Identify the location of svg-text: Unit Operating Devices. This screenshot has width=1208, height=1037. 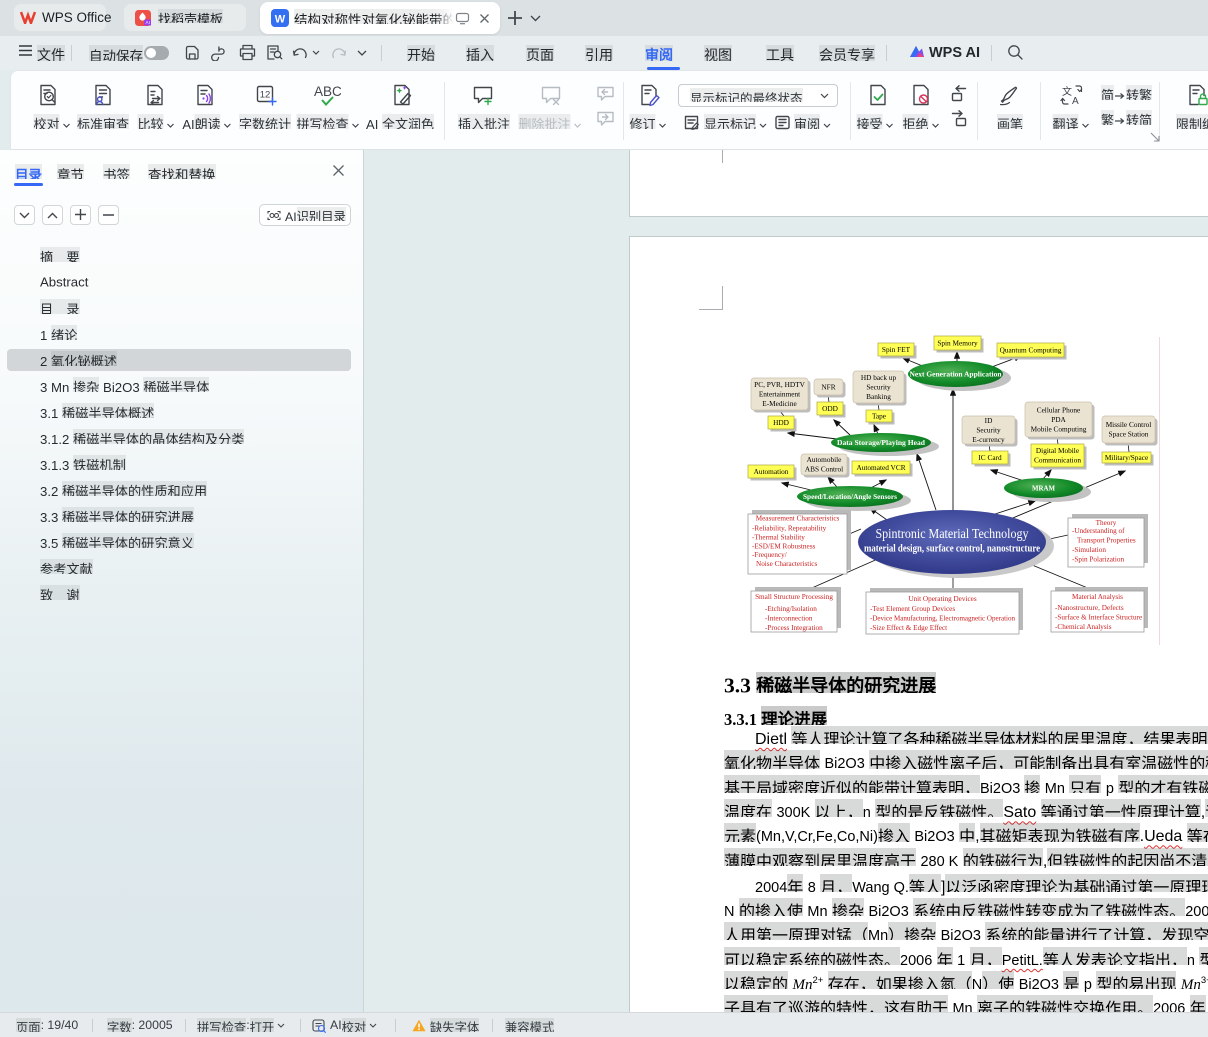
(942, 599).